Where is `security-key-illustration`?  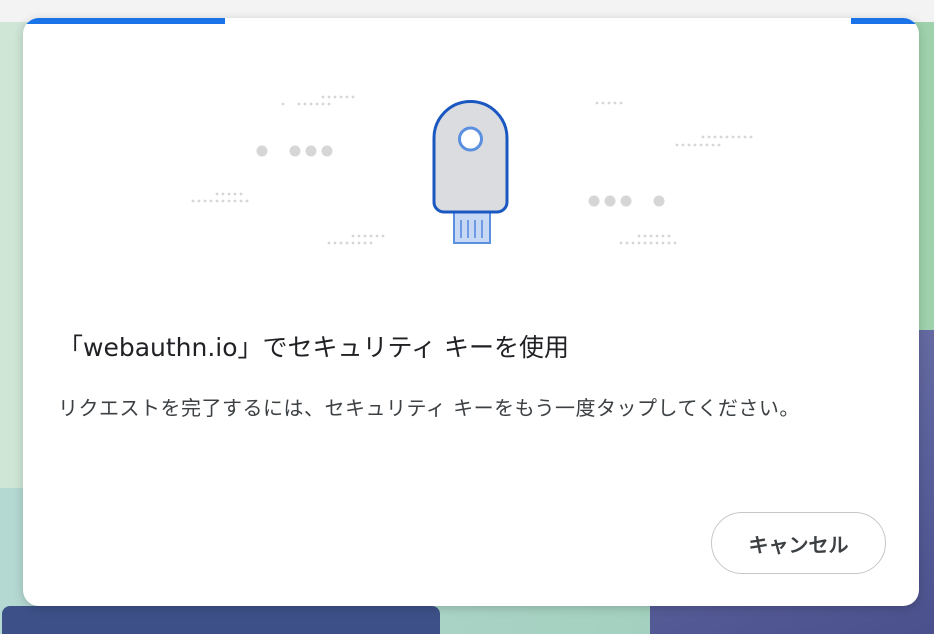
security-key-illustration is located at coordinates (472, 170).